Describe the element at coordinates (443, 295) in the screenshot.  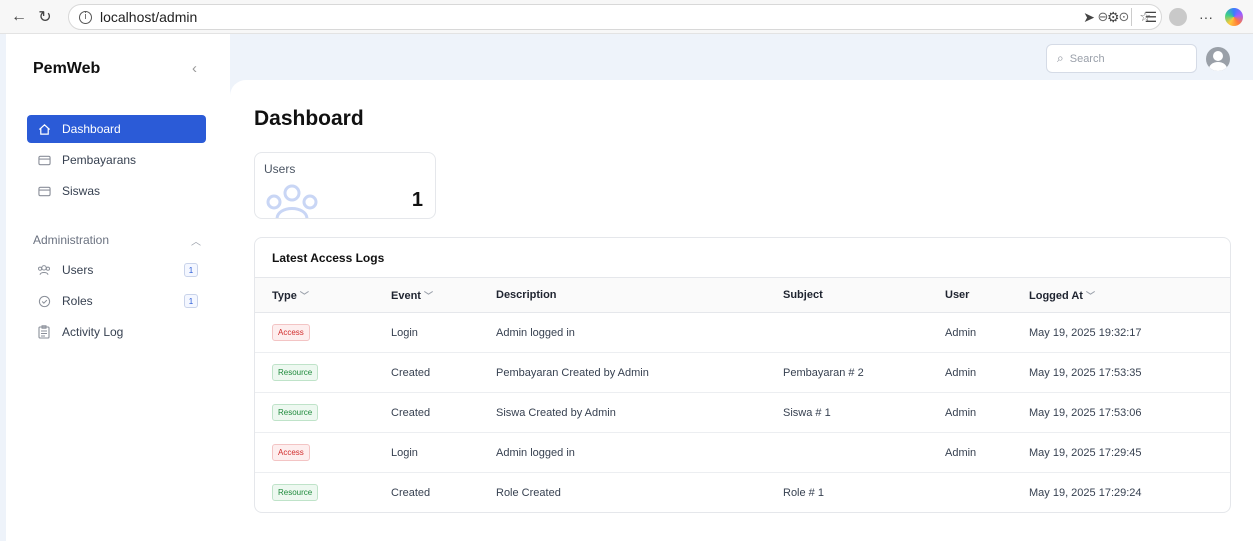
I see `column-header-event: Event ﹀` at that location.